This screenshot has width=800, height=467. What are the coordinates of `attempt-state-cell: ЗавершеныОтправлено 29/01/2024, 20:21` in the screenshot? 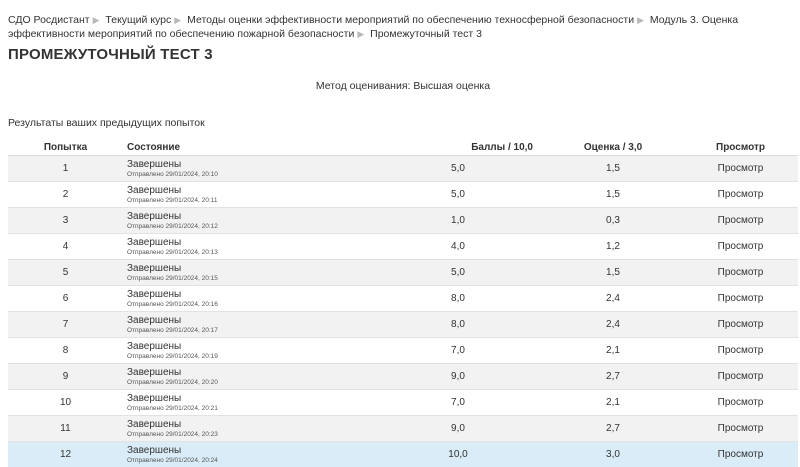 It's located at (248, 403).